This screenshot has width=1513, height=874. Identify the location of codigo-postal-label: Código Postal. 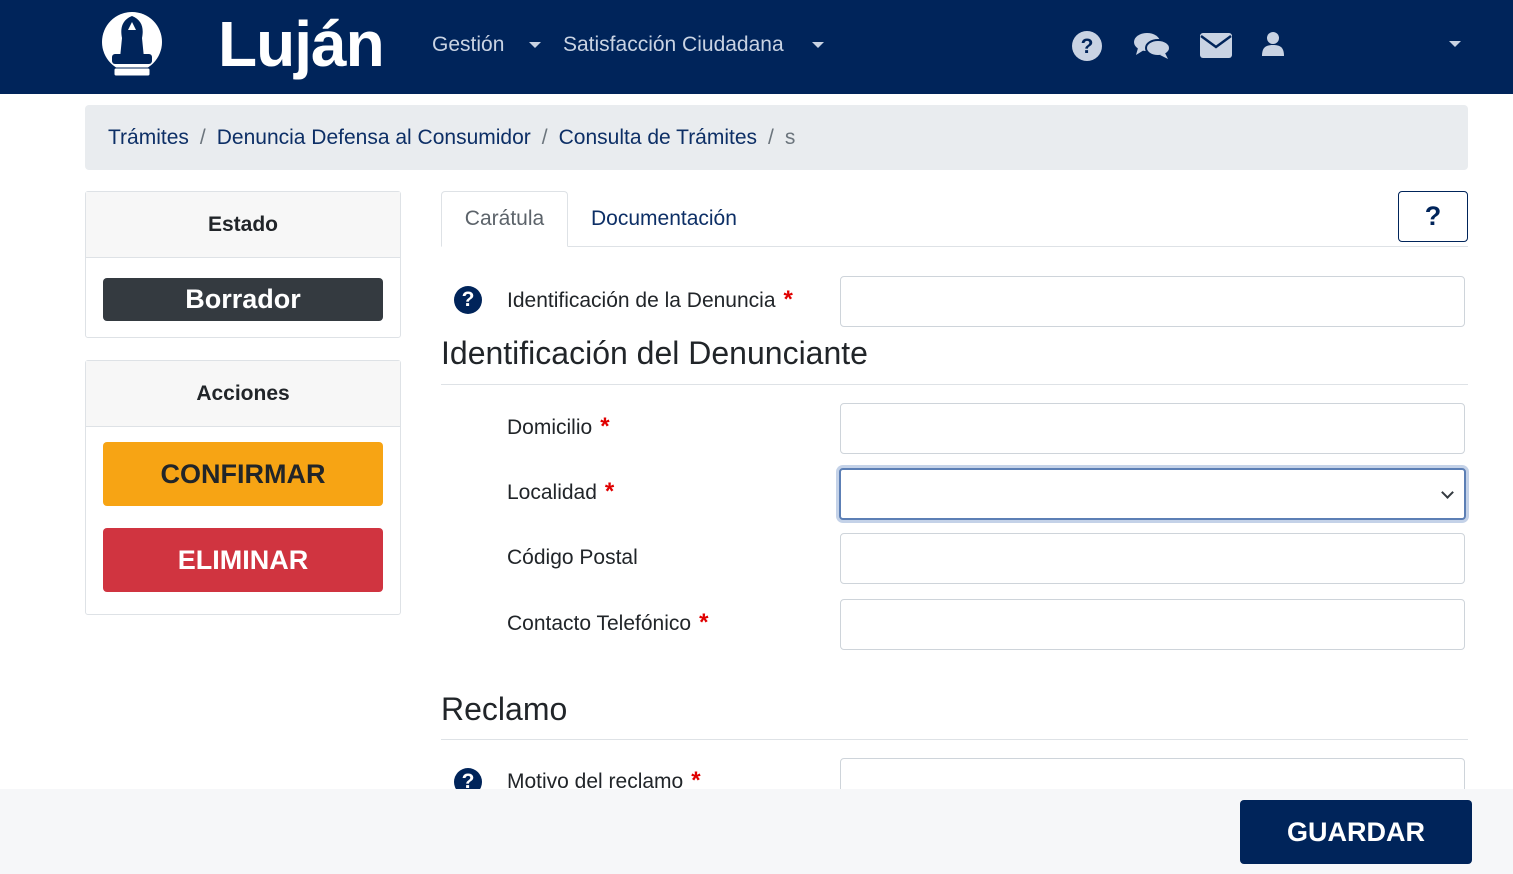
(572, 558).